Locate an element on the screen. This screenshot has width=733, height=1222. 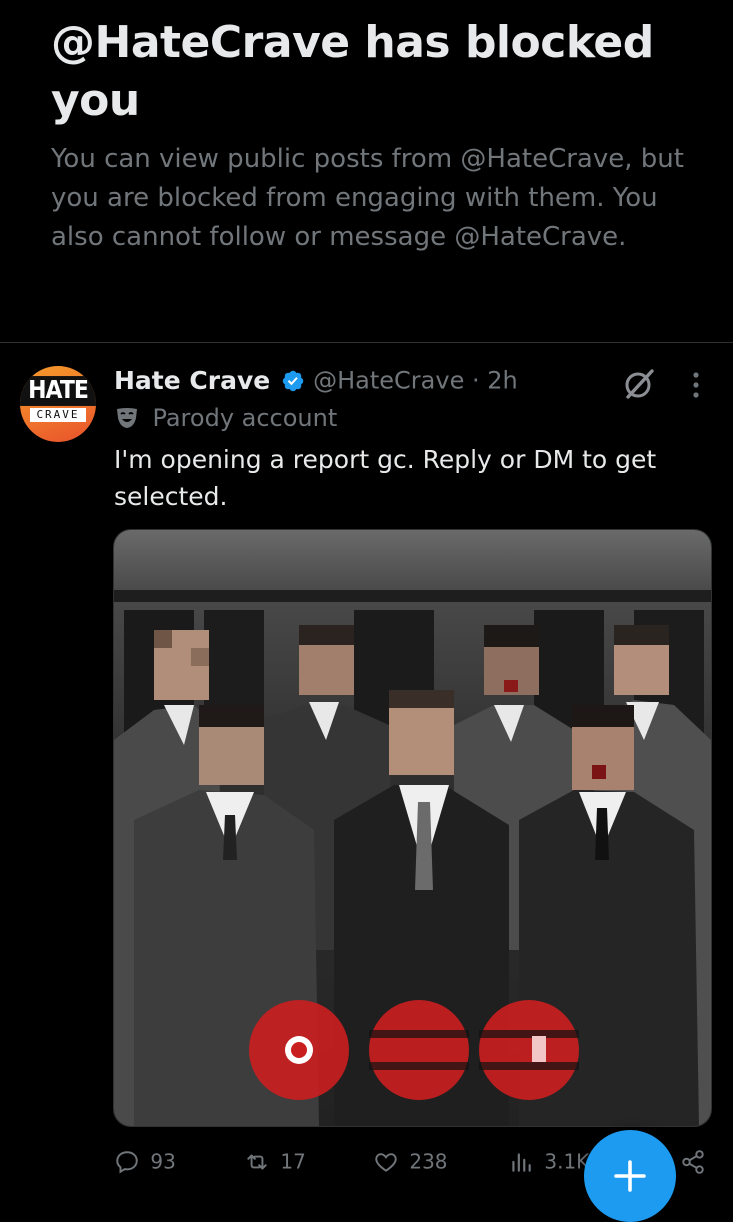
reply-icon is located at coordinates (127, 1162).